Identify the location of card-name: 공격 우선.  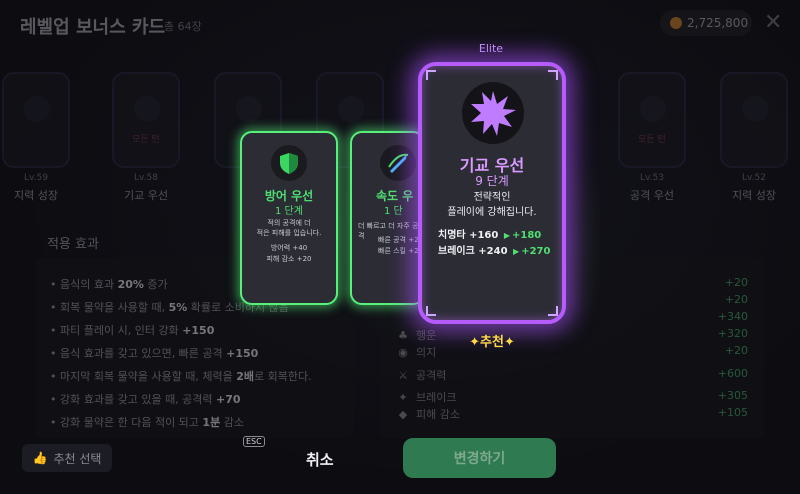
(652, 195).